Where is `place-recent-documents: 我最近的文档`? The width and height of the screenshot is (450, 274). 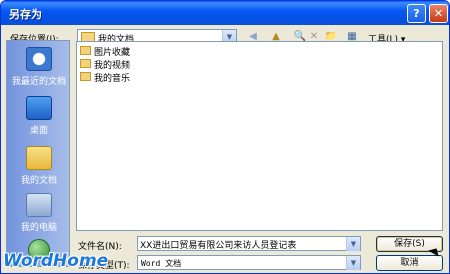 place-recent-documents: 我最近的文档 is located at coordinates (39, 67).